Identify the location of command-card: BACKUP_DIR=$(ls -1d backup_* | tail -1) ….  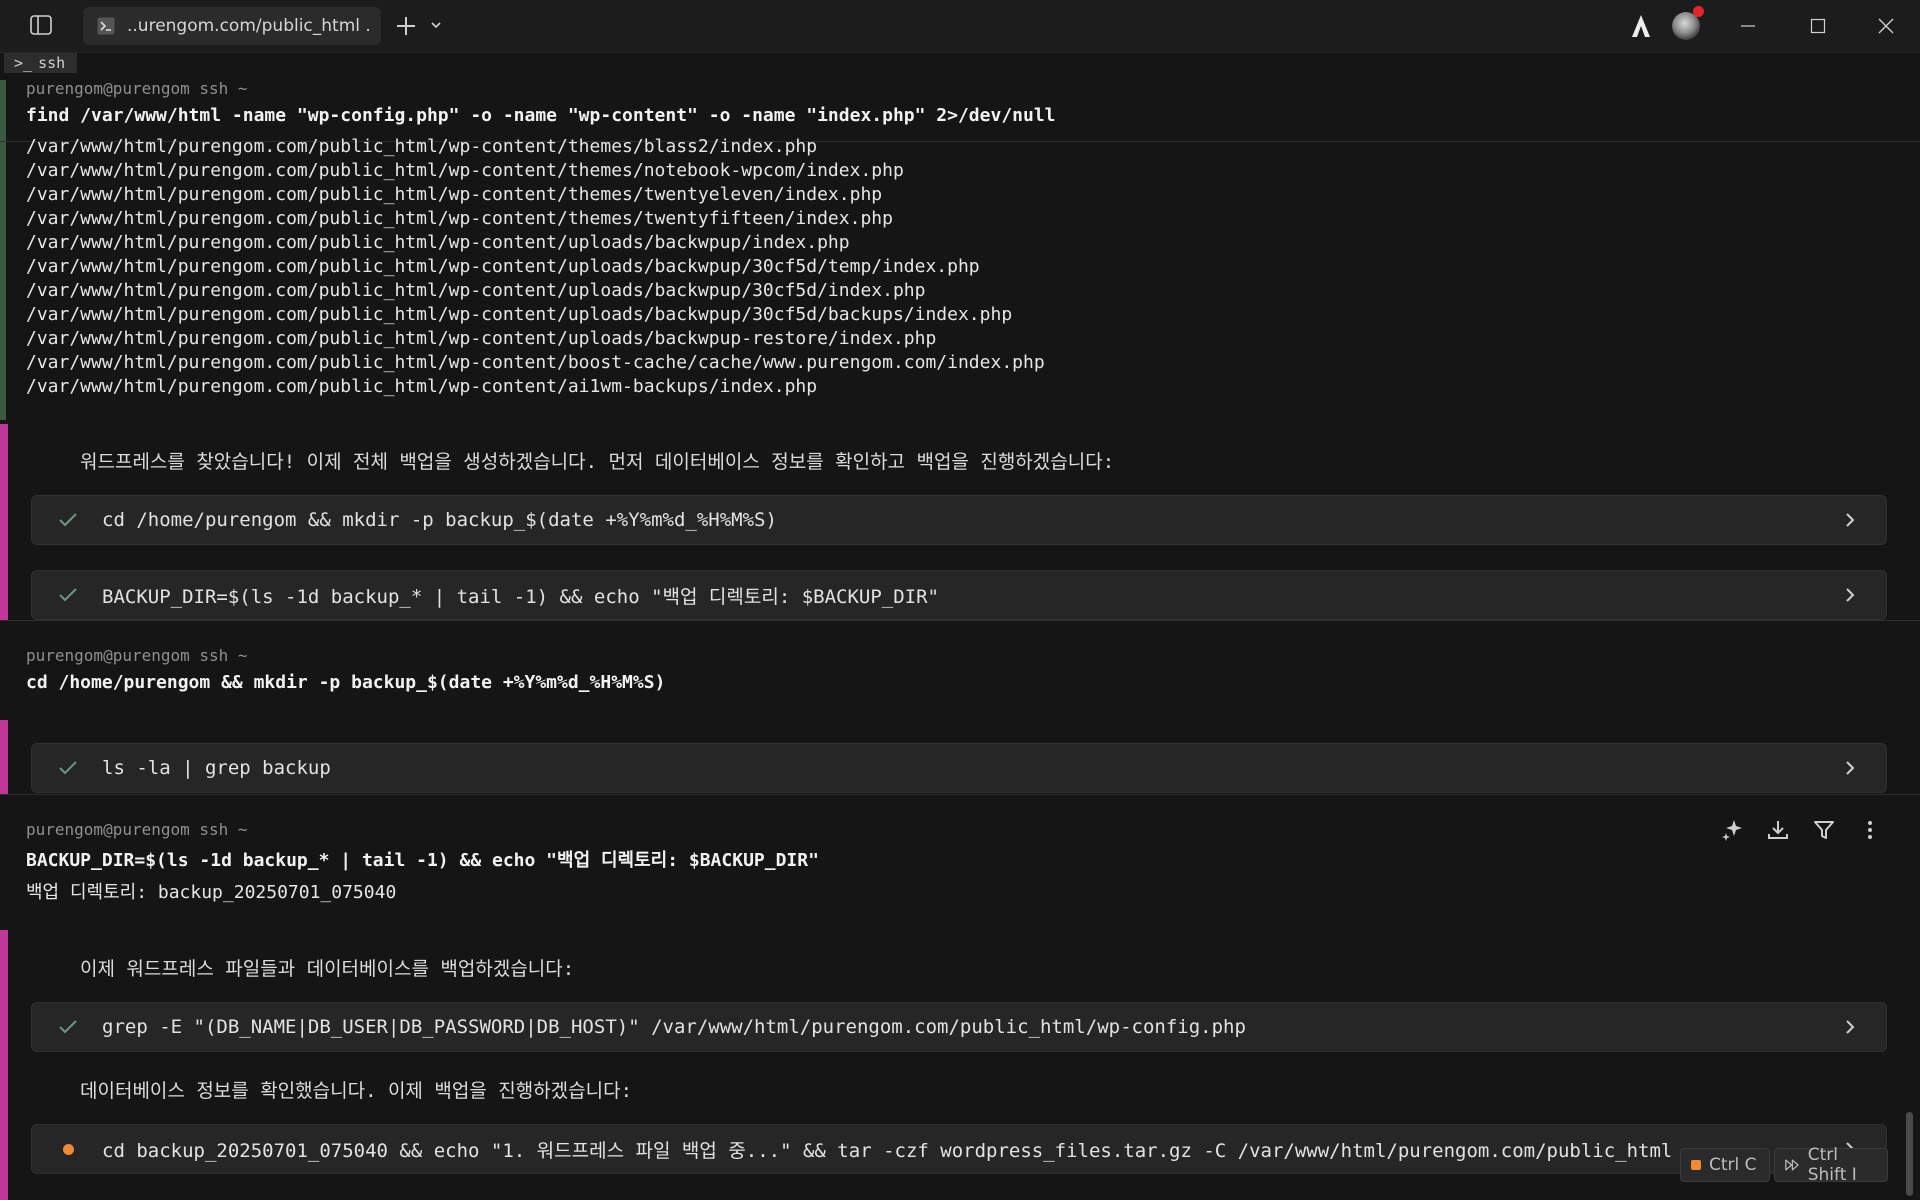
(959, 595).